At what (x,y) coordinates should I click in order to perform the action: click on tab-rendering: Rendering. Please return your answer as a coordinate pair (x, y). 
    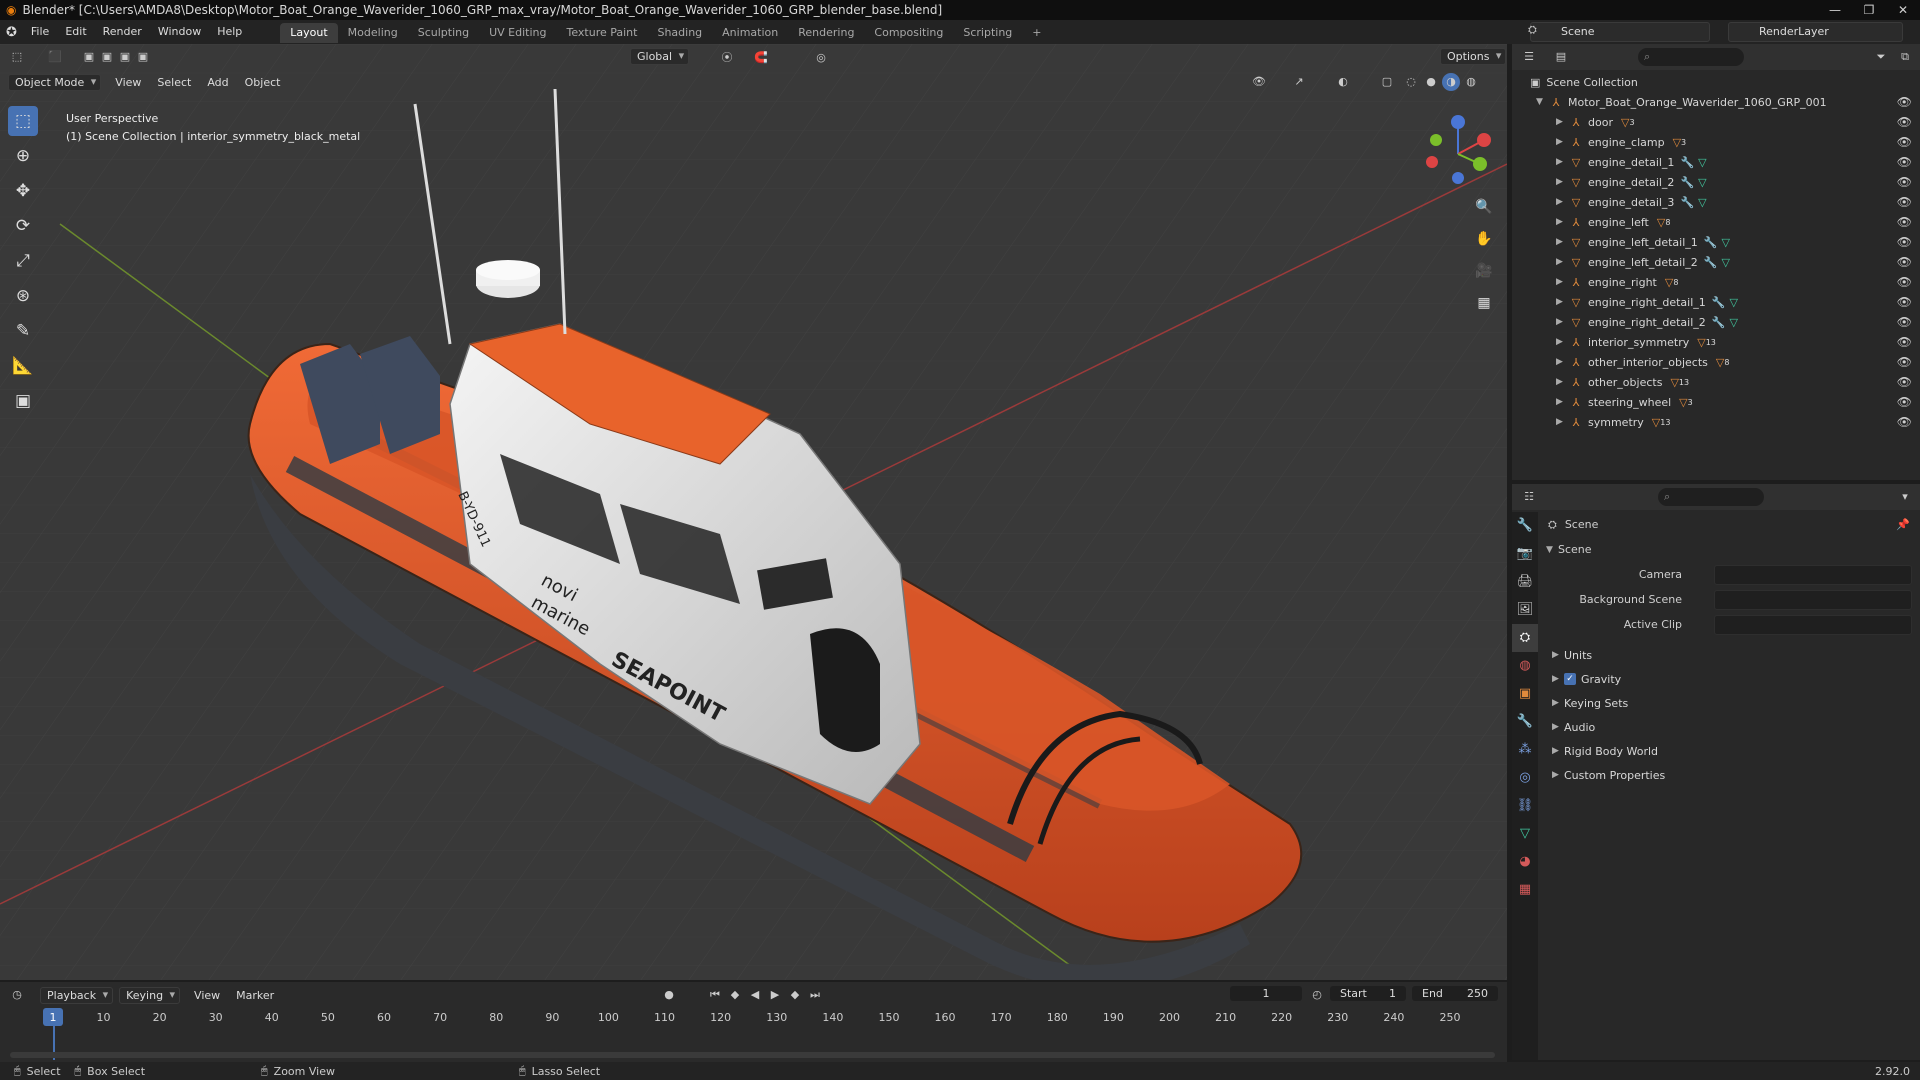
    Looking at the image, I should click on (826, 33).